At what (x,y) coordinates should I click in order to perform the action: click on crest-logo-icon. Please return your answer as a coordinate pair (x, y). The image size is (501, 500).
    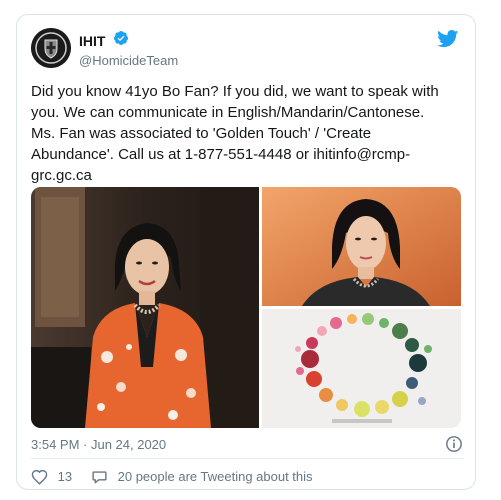
    Looking at the image, I should click on (51, 48).